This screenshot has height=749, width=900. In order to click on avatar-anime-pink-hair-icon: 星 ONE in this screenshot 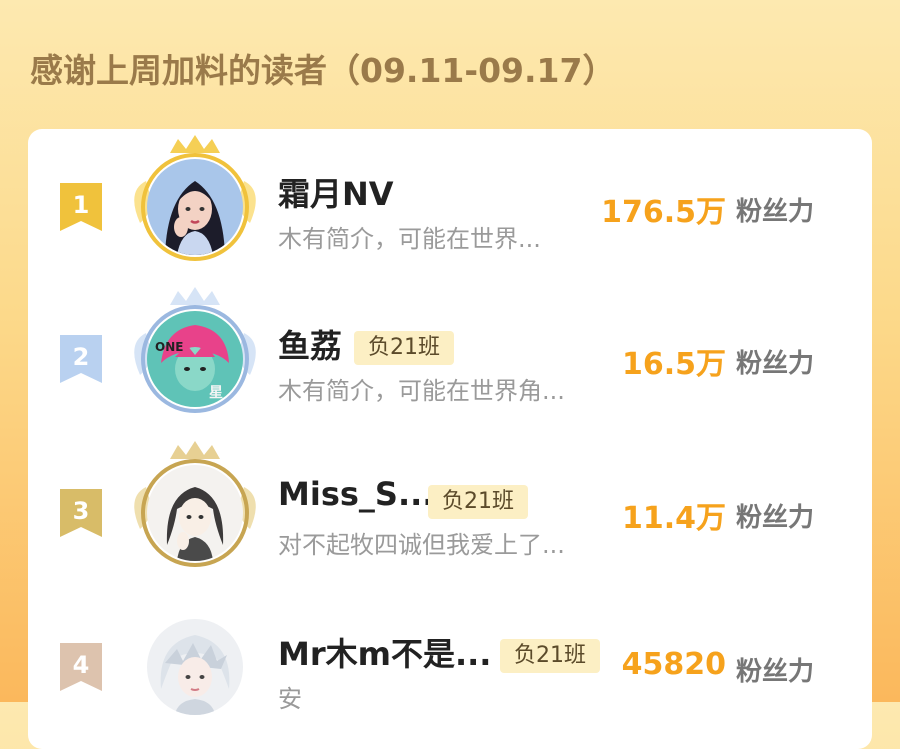, I will do `click(195, 359)`.